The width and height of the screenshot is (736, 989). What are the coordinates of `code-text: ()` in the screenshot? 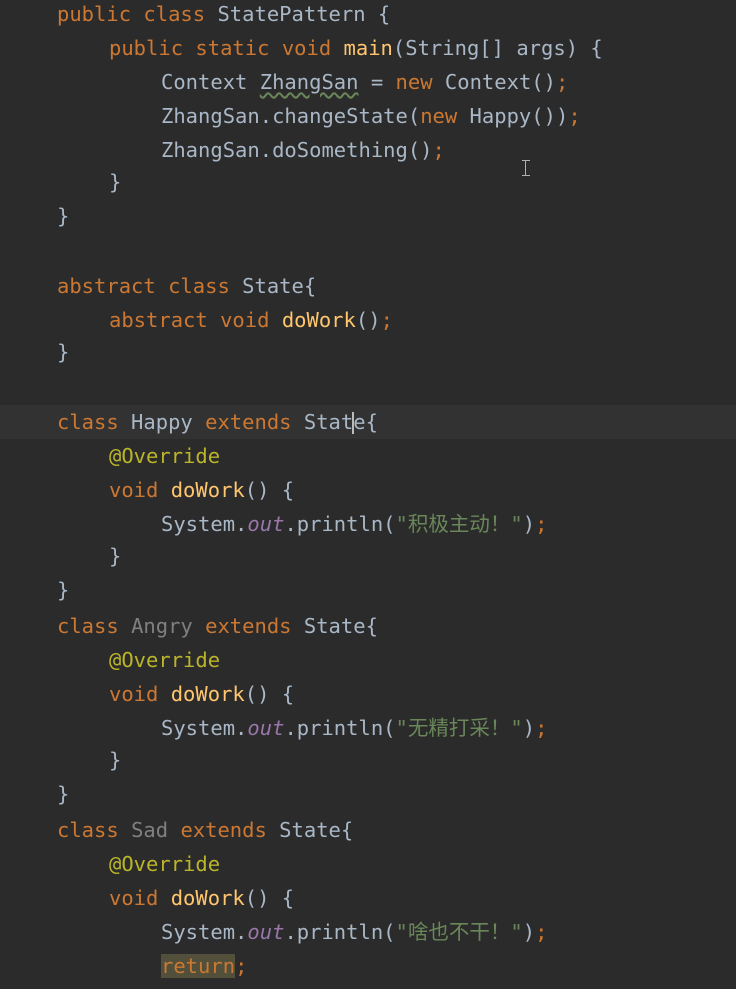 It's located at (368, 320).